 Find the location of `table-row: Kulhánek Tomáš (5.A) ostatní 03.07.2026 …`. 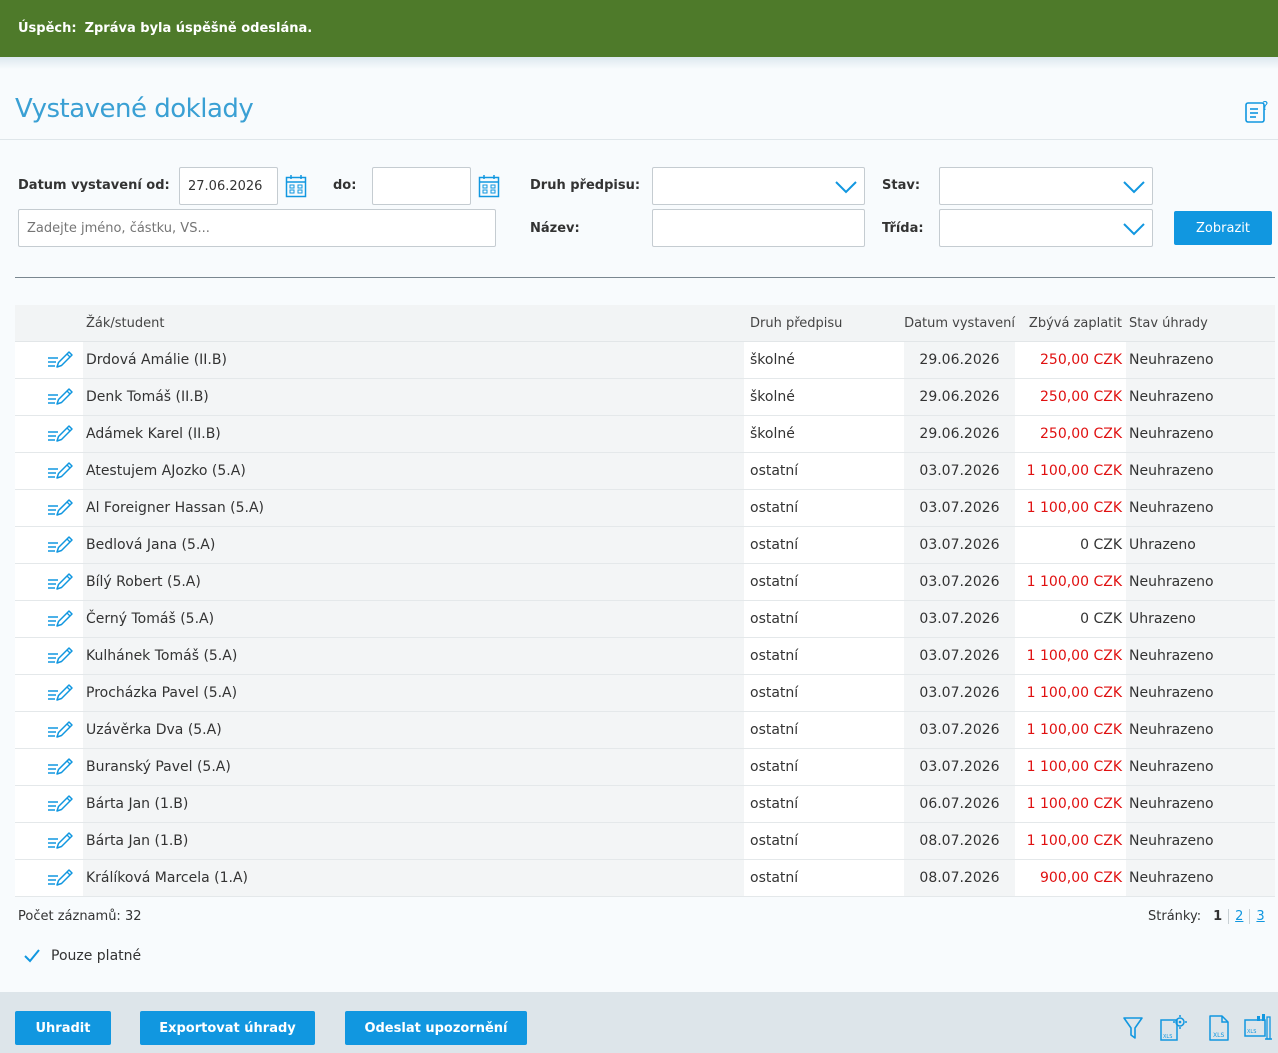

table-row: Kulhánek Tomáš (5.A) ostatní 03.07.2026 … is located at coordinates (645, 656).